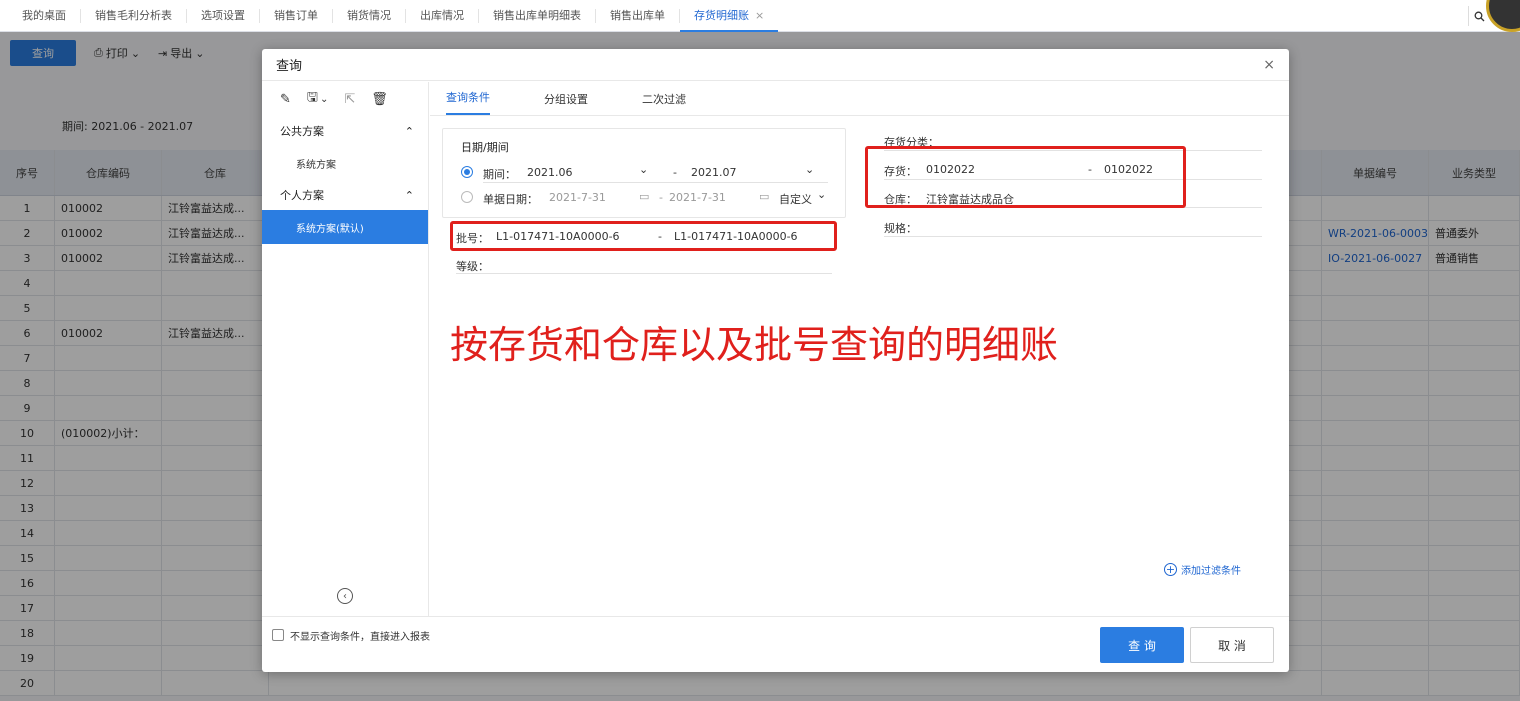  I want to click on tab-inventory-ledger-label: 存货明细账, so click(721, 15).